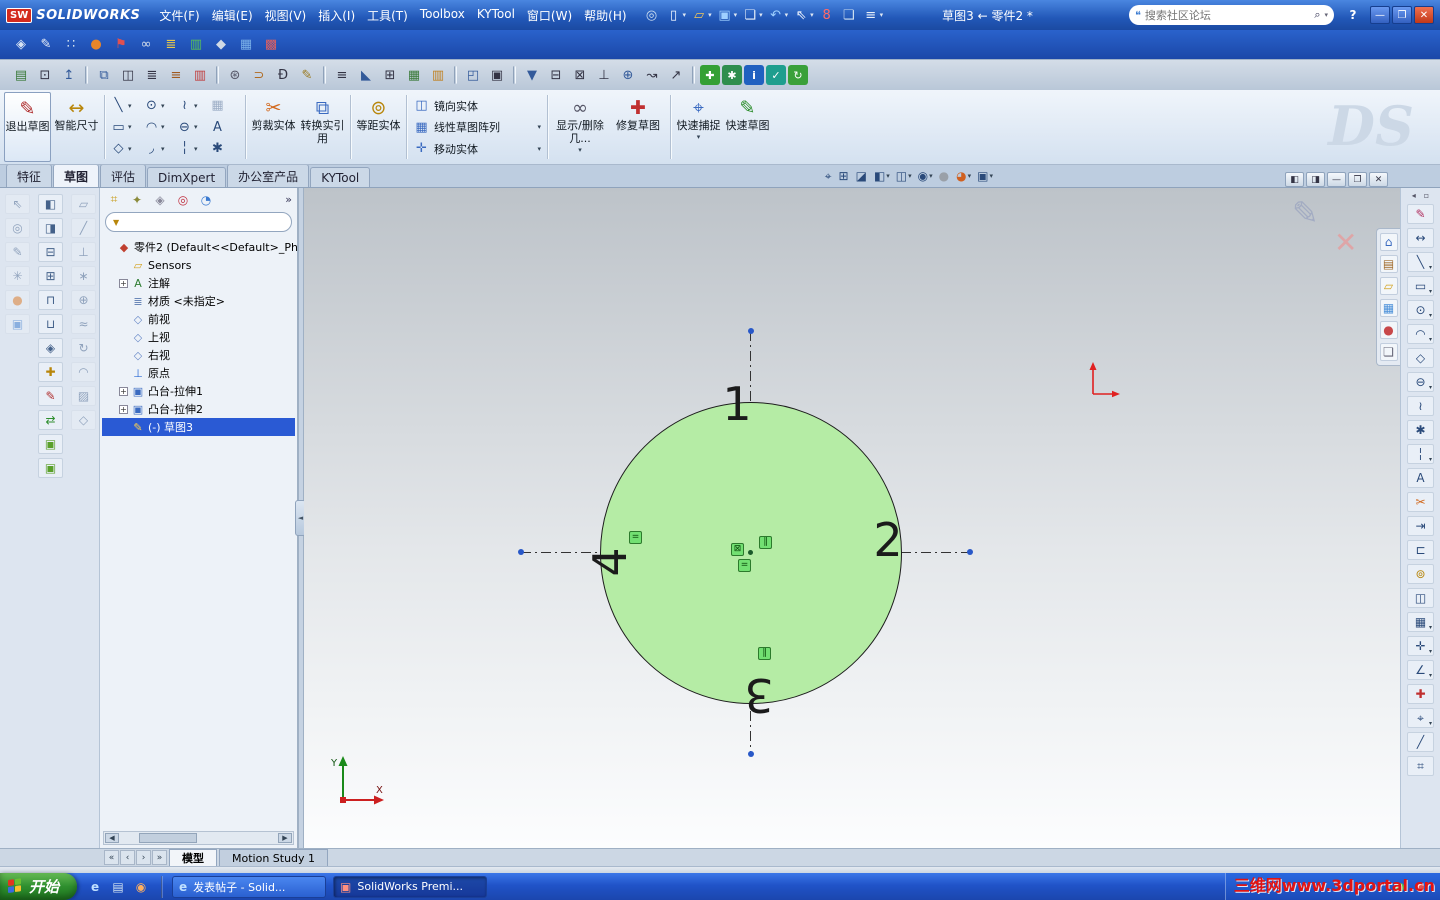 This screenshot has height=900, width=1440. What do you see at coordinates (438, 75) in the screenshot?
I see `color-bars-icon: ▥` at bounding box center [438, 75].